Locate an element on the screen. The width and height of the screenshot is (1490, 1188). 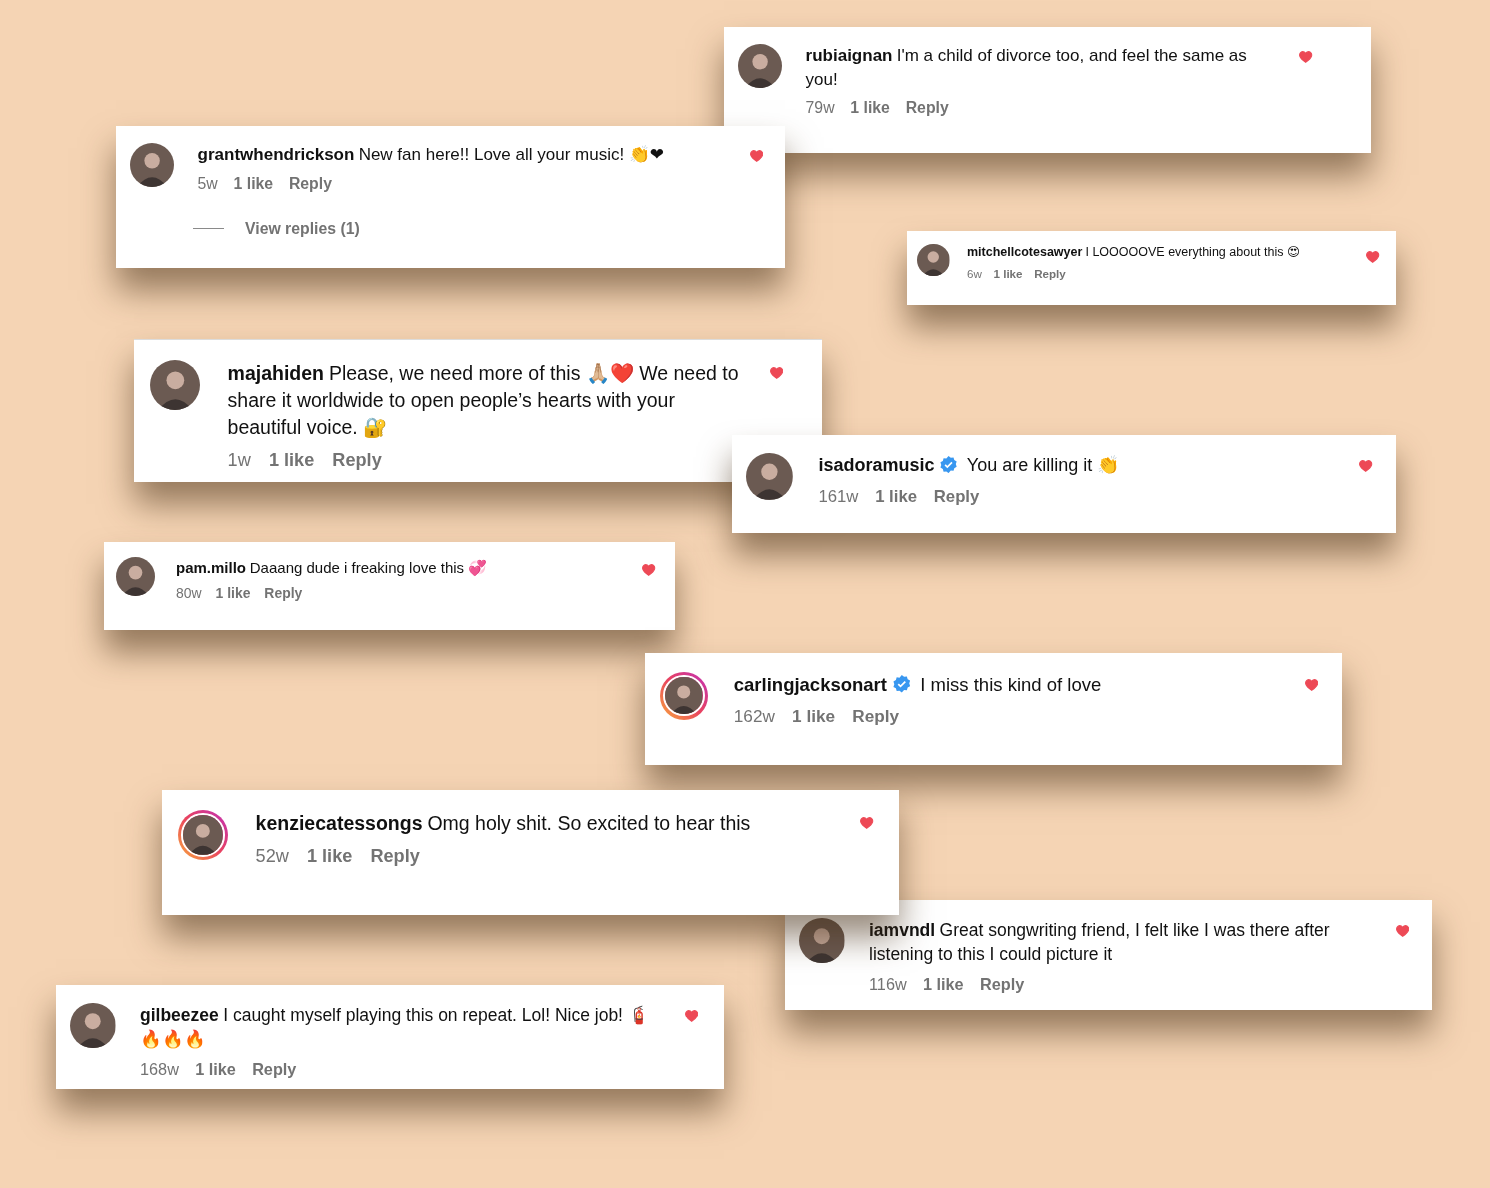
username: carlingjacksonart is located at coordinates (810, 684).